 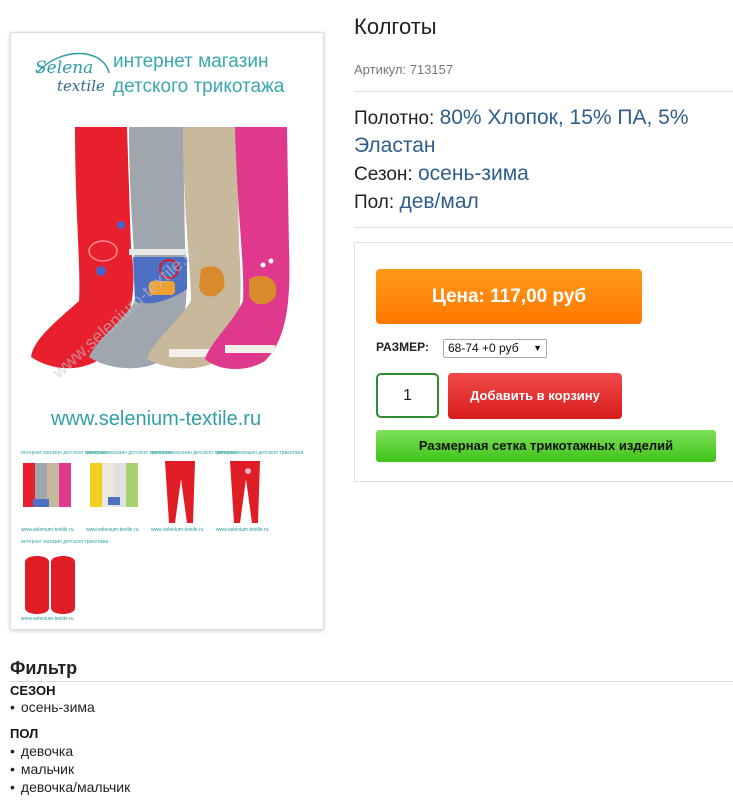 What do you see at coordinates (380, 69) in the screenshot?
I see `sku-label: Артикул:` at bounding box center [380, 69].